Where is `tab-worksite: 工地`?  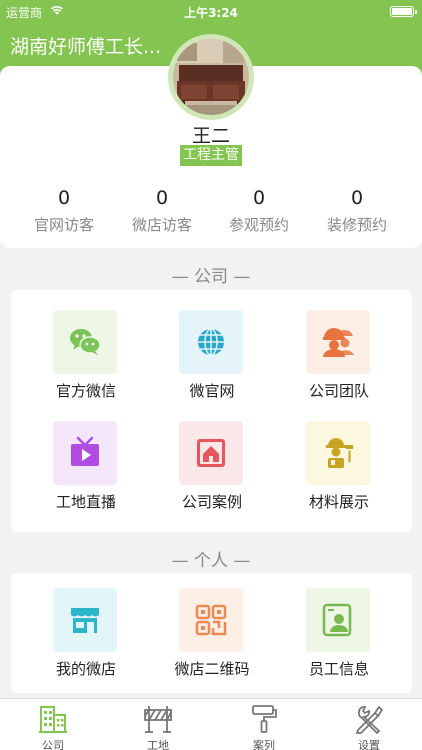 tab-worksite: 工地 is located at coordinates (158, 724).